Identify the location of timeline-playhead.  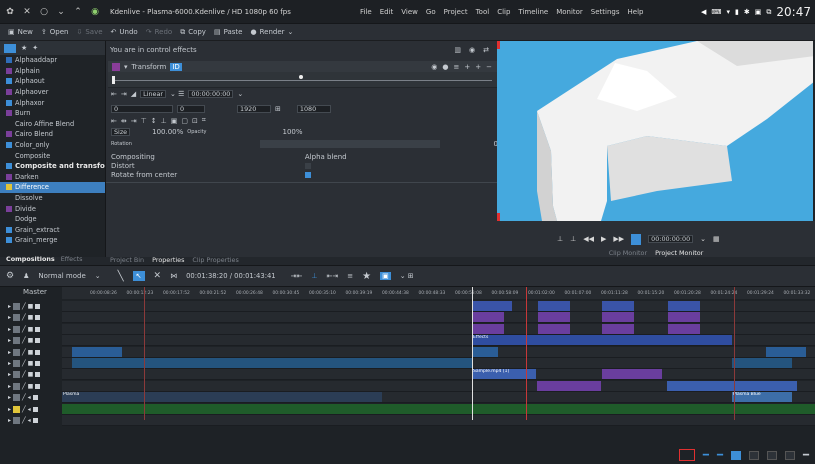
(472, 353).